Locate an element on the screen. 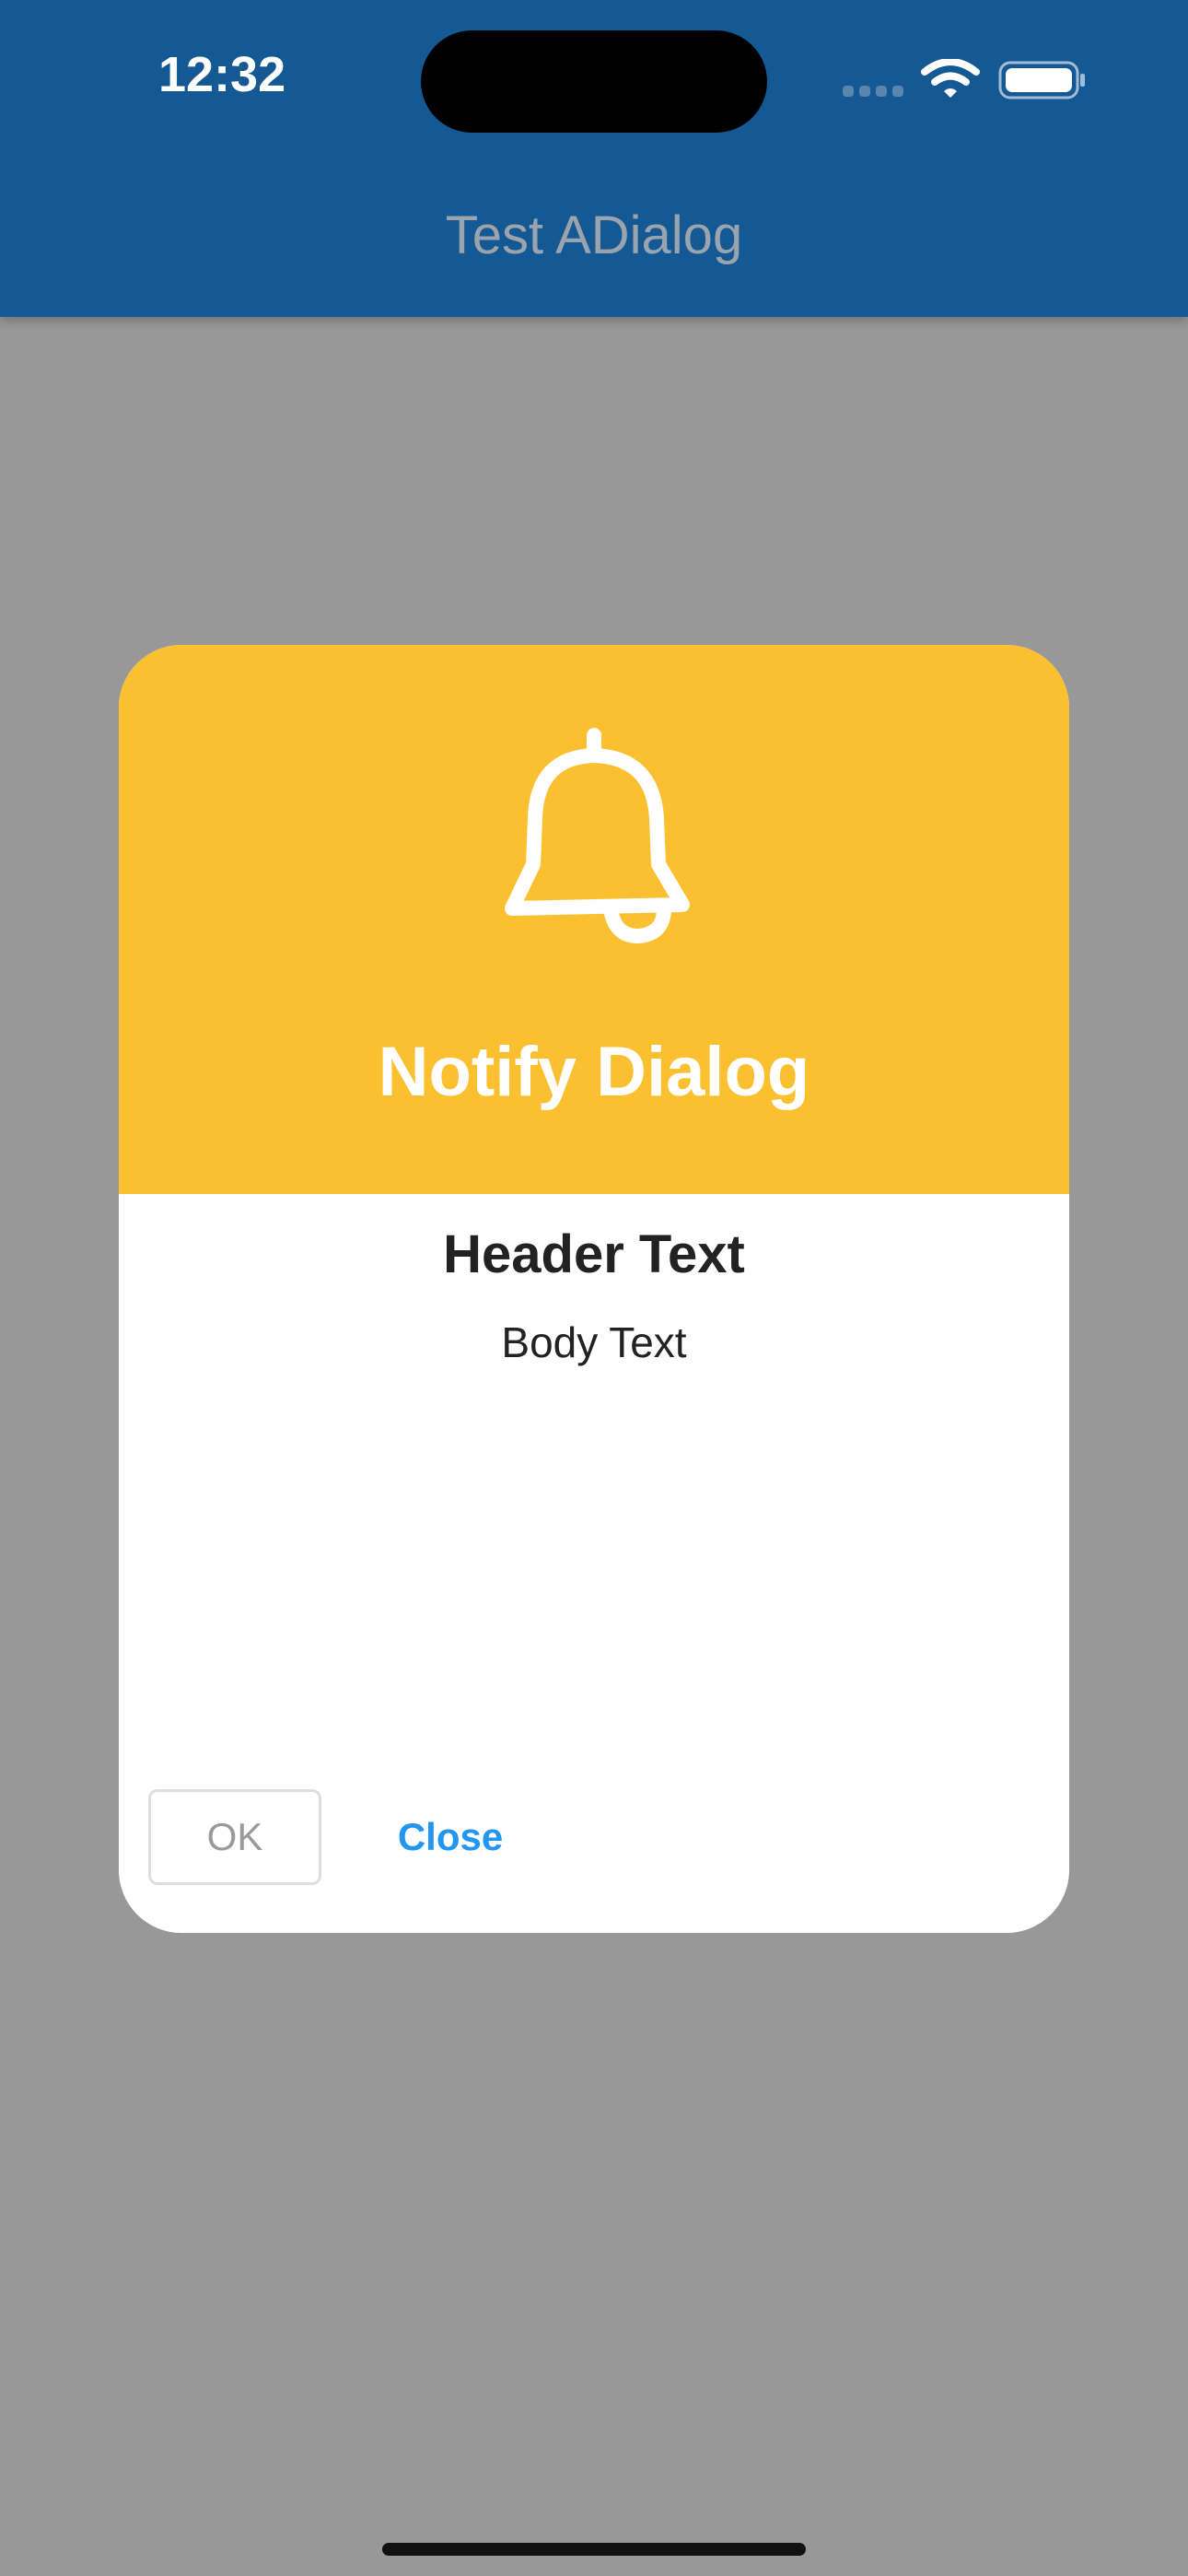 This screenshot has width=1188, height=2576. dynamic-island is located at coordinates (594, 81).